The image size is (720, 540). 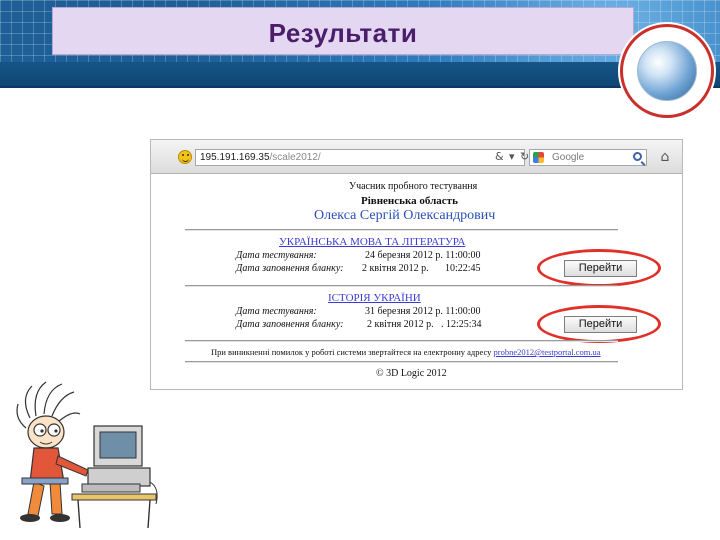 What do you see at coordinates (547, 352) in the screenshot?
I see `footer-email-link: probne2012@testportal.com.ua` at bounding box center [547, 352].